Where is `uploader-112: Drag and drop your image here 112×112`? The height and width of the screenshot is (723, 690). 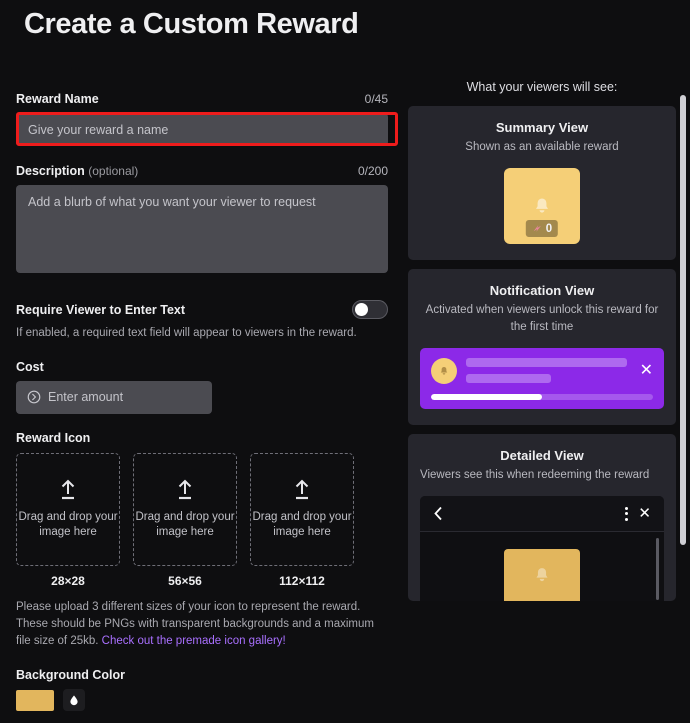 uploader-112: Drag and drop your image here 112×112 is located at coordinates (302, 520).